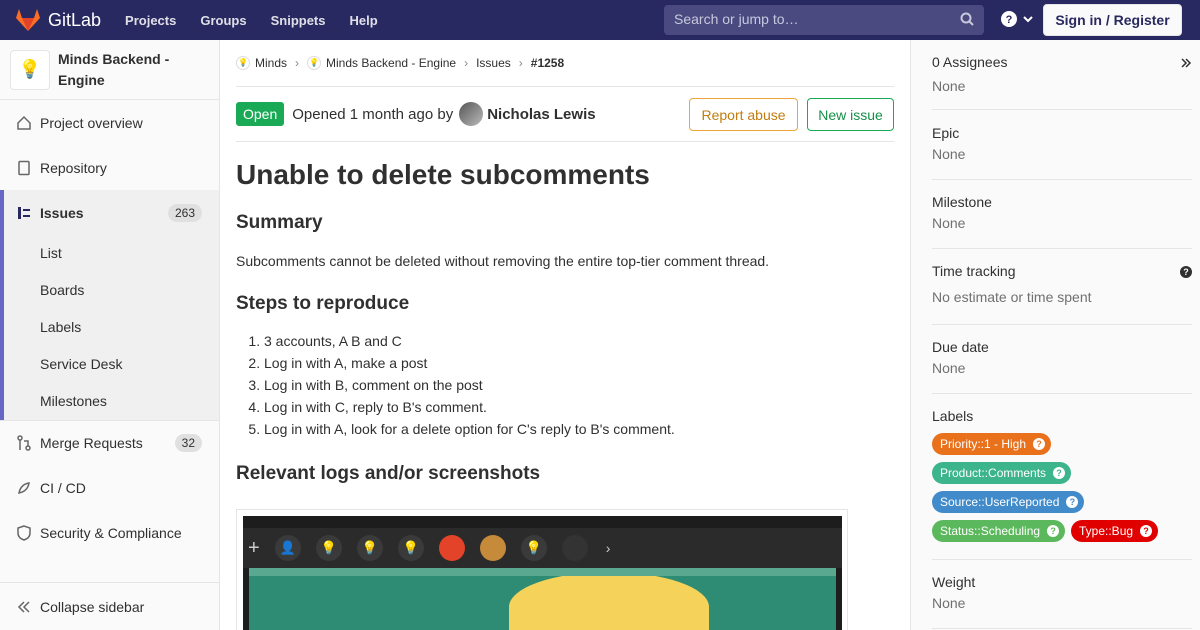 Image resolution: width=1200 pixels, height=630 pixels. What do you see at coordinates (388, 473) in the screenshot?
I see `logs-heading: Relevant logs and/or screenshots` at bounding box center [388, 473].